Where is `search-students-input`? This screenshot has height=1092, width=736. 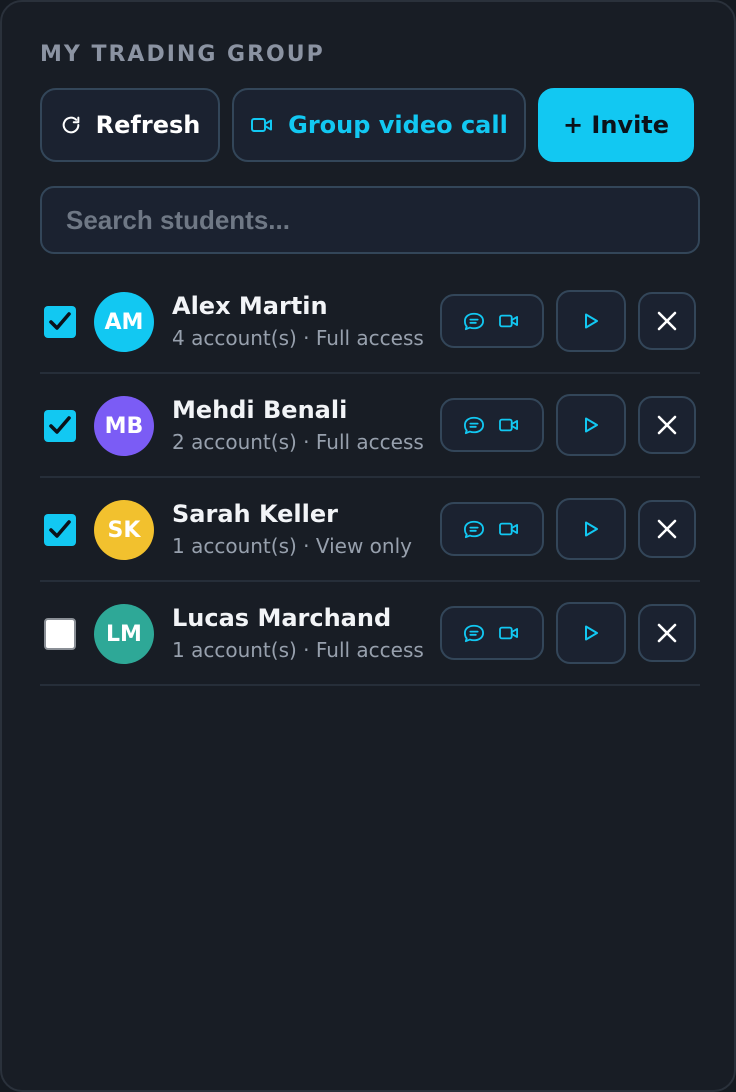 search-students-input is located at coordinates (370, 220).